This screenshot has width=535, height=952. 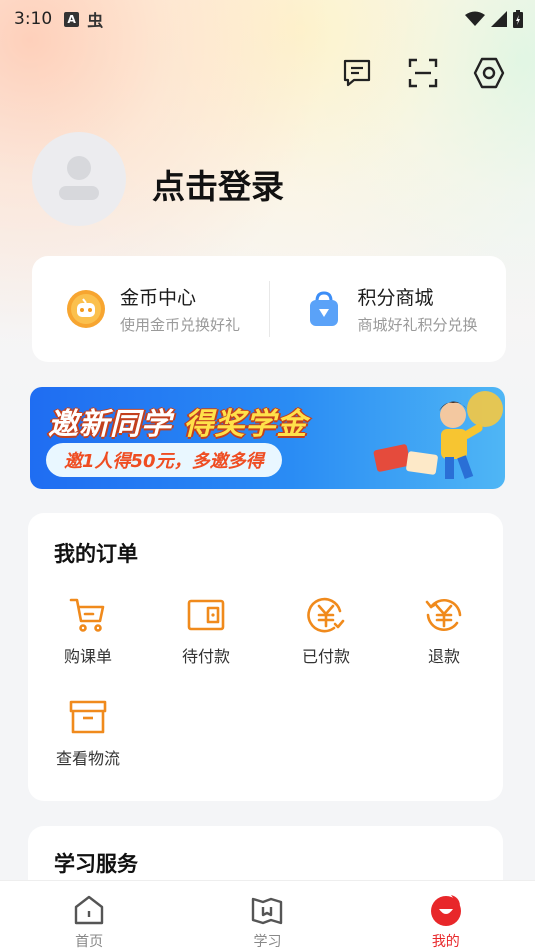 I want to click on bottom-tab-bar: 首页 学习 我的, so click(x=267, y=916).